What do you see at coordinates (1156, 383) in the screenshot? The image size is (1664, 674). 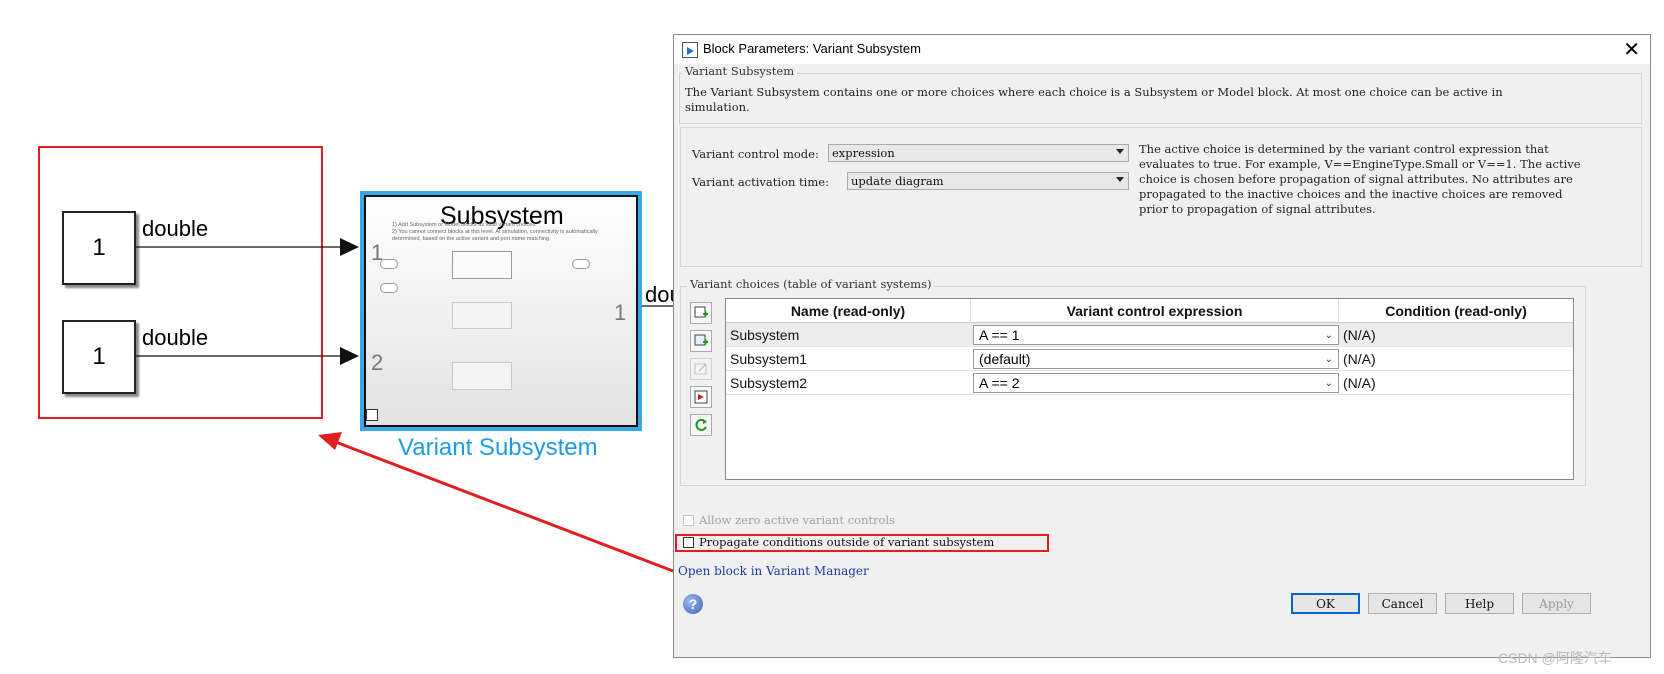 I see `expression-dropdown: A == 2 ⌄` at bounding box center [1156, 383].